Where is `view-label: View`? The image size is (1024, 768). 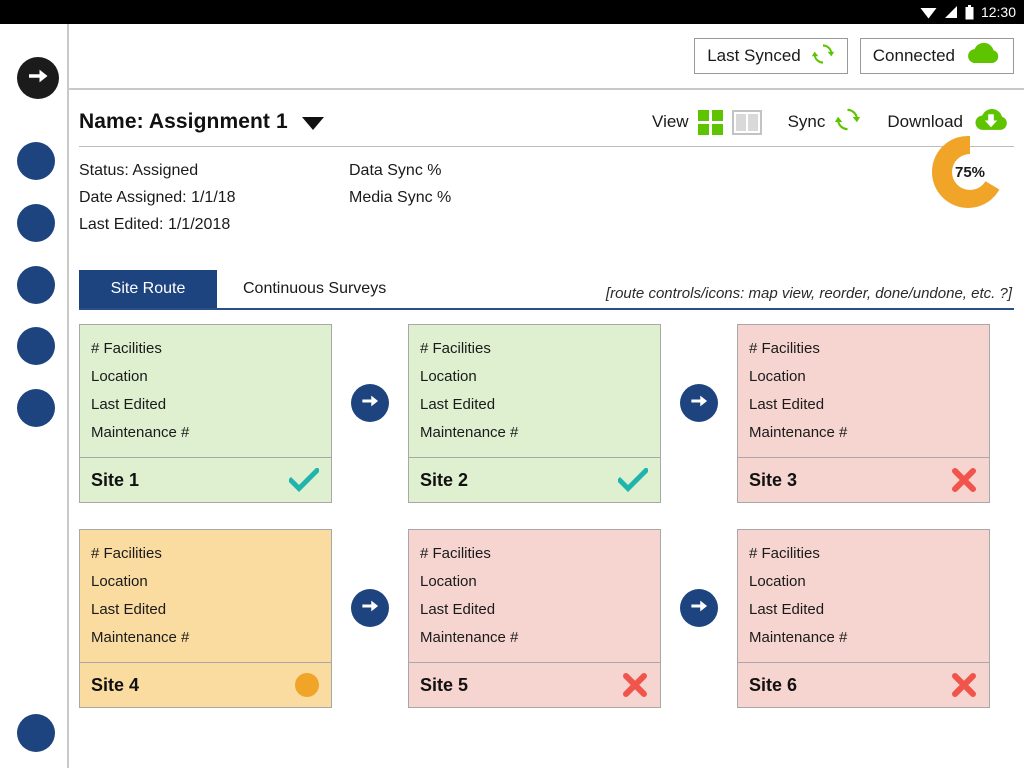 view-label: View is located at coordinates (670, 121).